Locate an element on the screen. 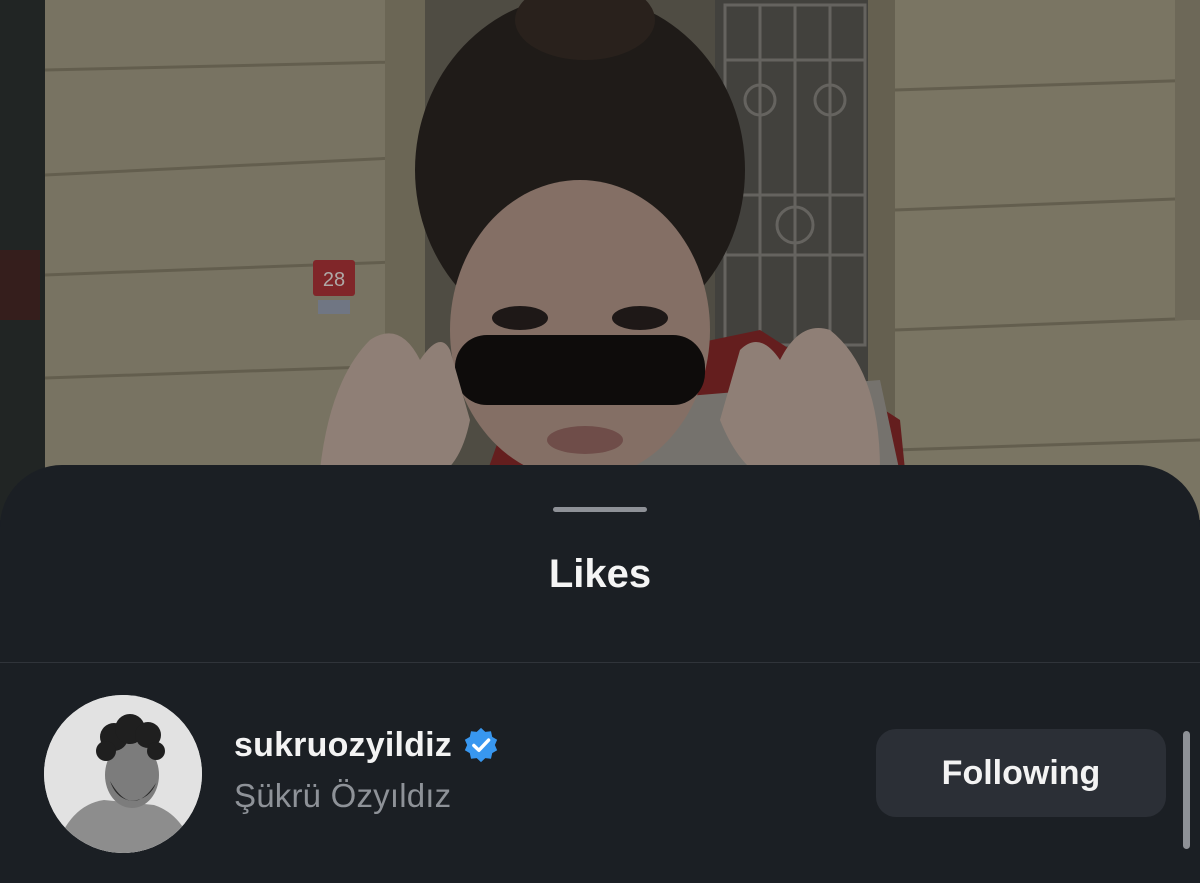  sheet-title: Likes is located at coordinates (600, 574).